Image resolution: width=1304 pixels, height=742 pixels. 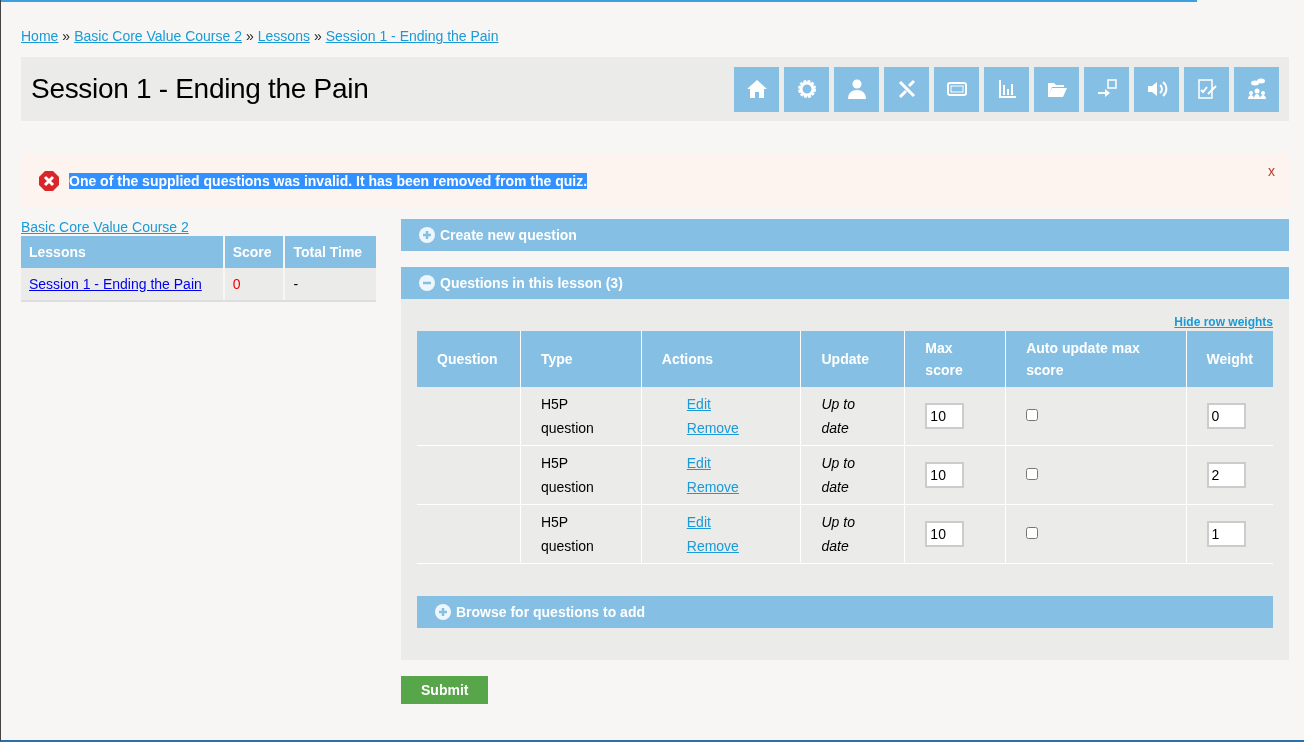 What do you see at coordinates (845, 612) in the screenshot?
I see `section-header: Browse for questions to add` at bounding box center [845, 612].